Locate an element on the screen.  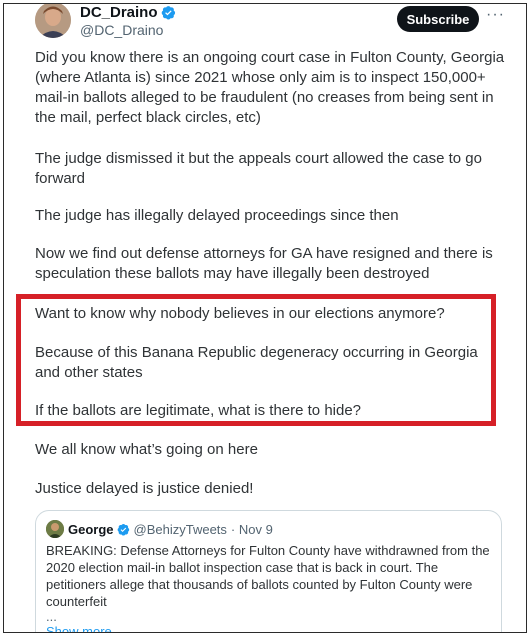
tweet-header: DC_Draino @DC_Draino Subscribe ··· is located at coordinates (265, 27).